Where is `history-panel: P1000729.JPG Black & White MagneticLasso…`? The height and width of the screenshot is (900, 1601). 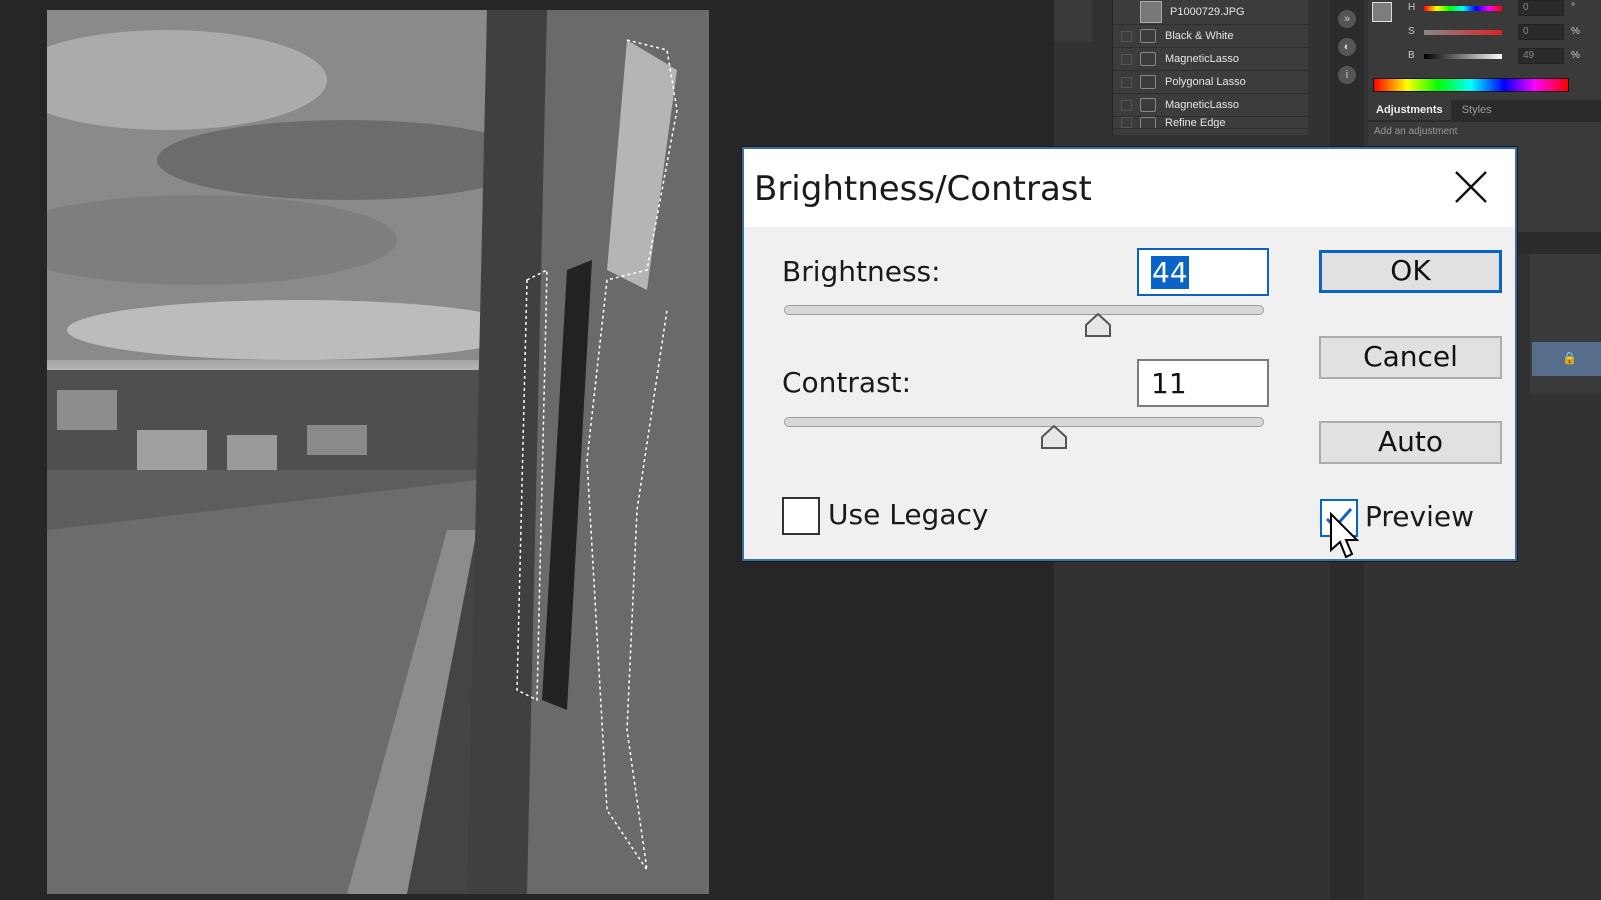
history-panel: P1000729.JPG Black & White MagneticLasso… is located at coordinates (1210, 67).